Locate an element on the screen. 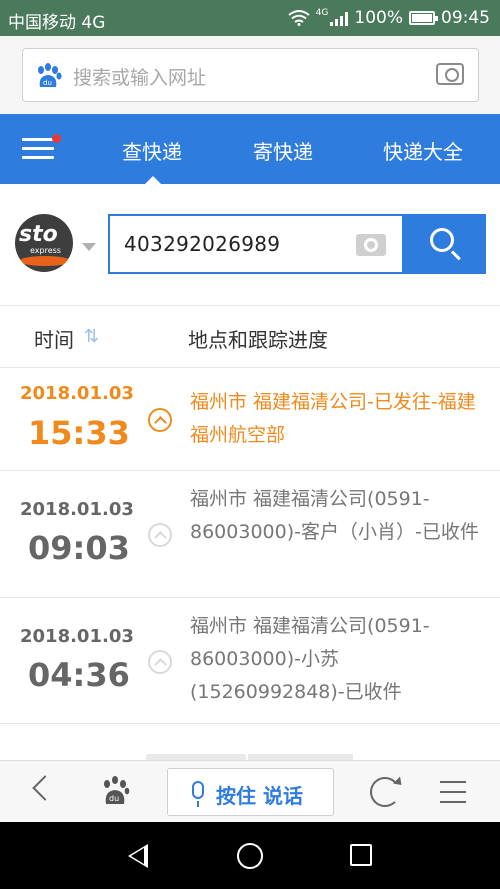  network-type-label: 4G is located at coordinates (322, 13).